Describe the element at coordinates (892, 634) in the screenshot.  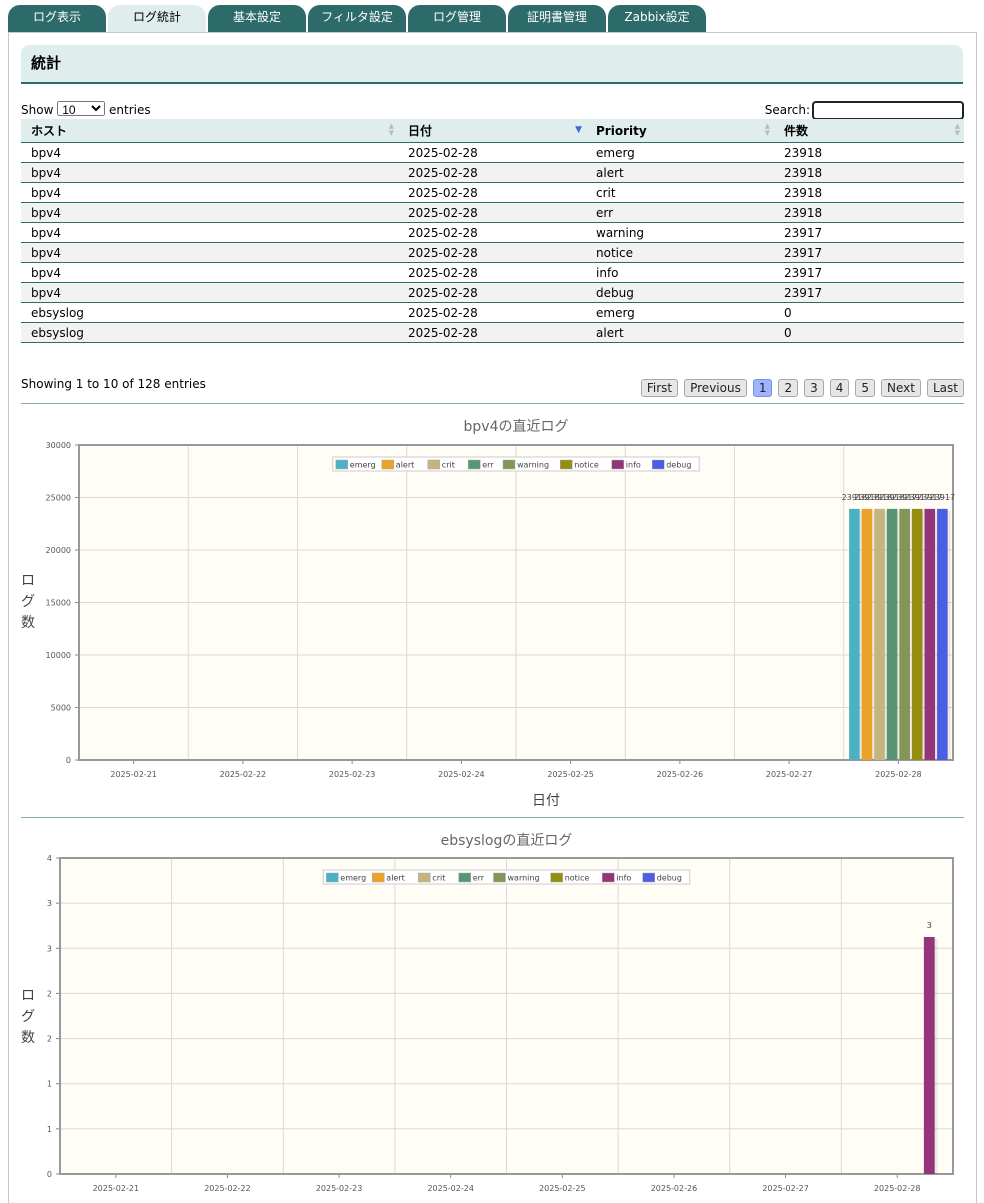
I see `bar-err` at that location.